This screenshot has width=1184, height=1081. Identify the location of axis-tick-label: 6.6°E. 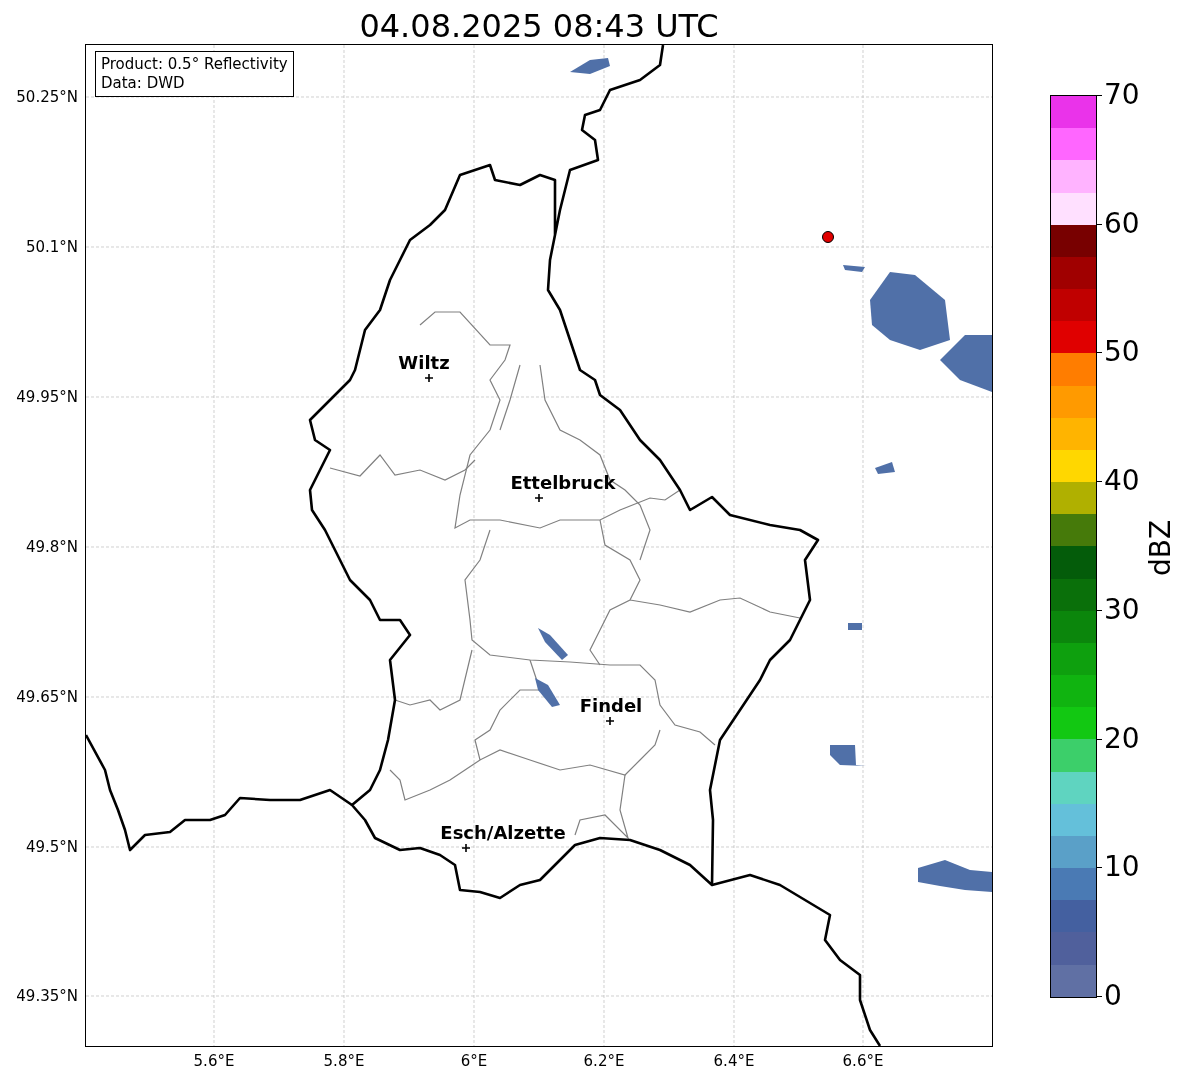
(863, 1061).